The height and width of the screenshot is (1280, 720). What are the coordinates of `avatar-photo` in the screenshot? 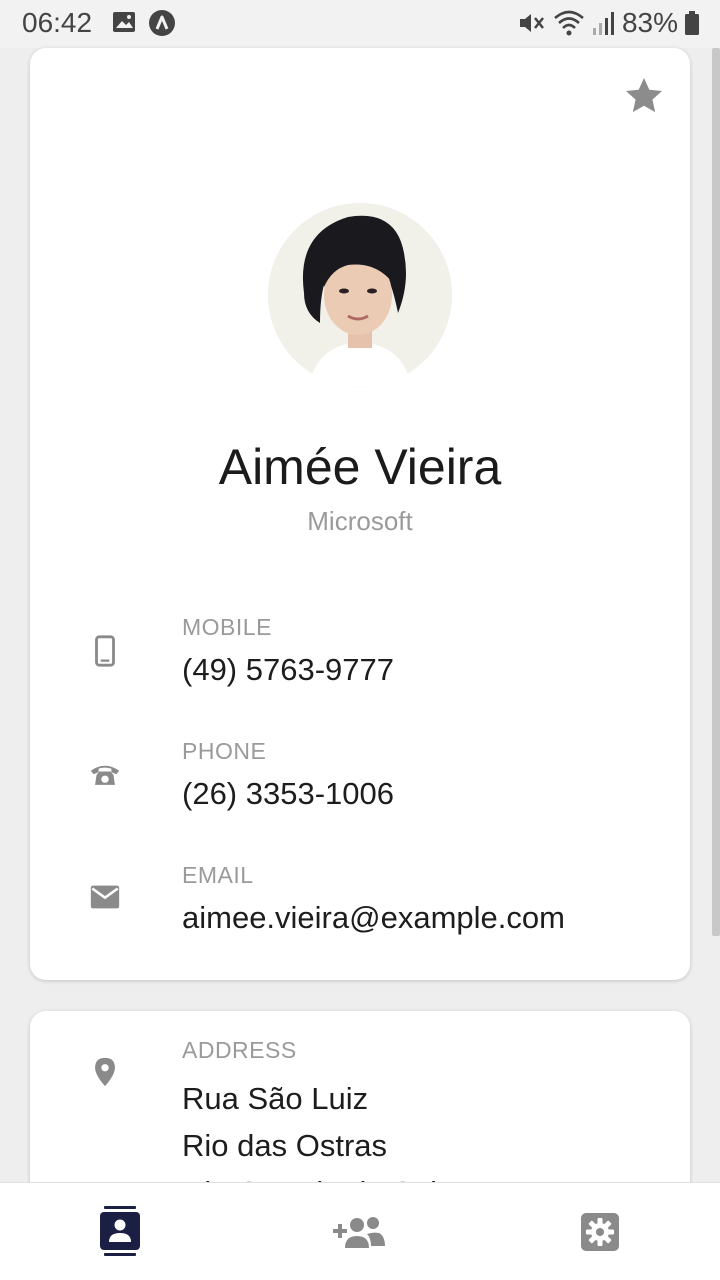 It's located at (360, 295).